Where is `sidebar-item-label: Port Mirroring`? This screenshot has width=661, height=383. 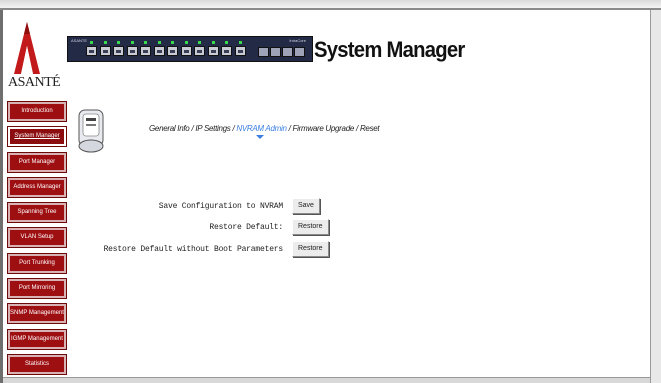
sidebar-item-label: Port Mirroring is located at coordinates (37, 288).